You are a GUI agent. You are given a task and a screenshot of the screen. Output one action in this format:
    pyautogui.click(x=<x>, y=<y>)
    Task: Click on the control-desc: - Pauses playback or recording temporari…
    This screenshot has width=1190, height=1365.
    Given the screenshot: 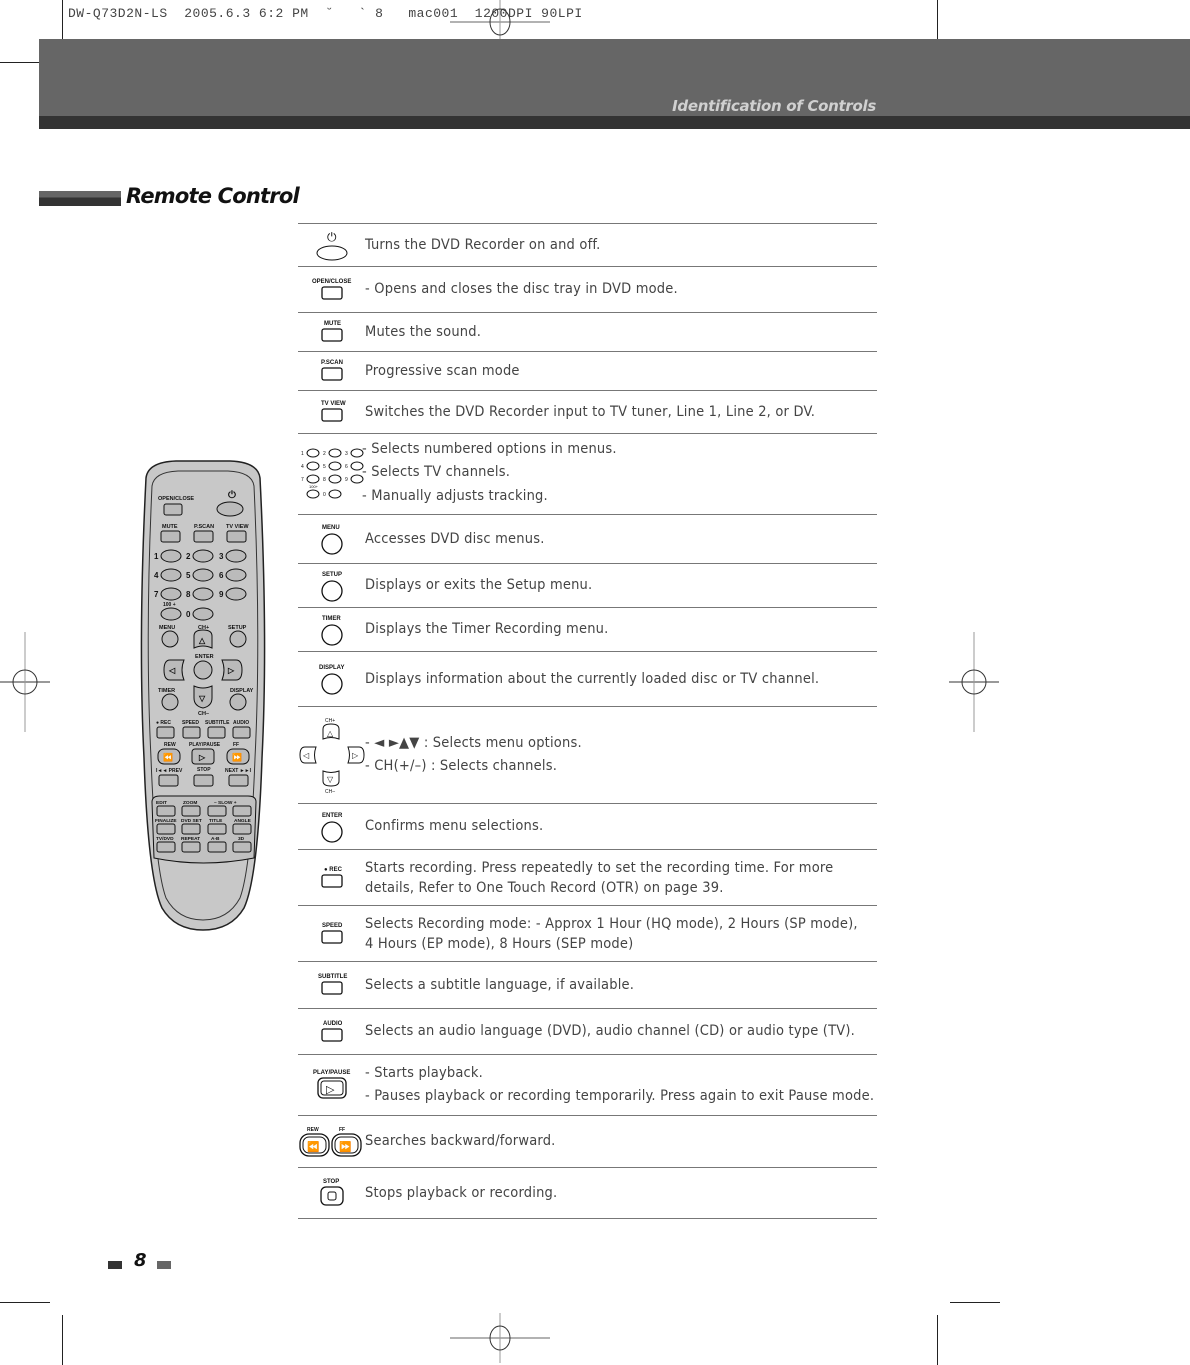 What is the action you would take?
    pyautogui.click(x=620, y=1096)
    